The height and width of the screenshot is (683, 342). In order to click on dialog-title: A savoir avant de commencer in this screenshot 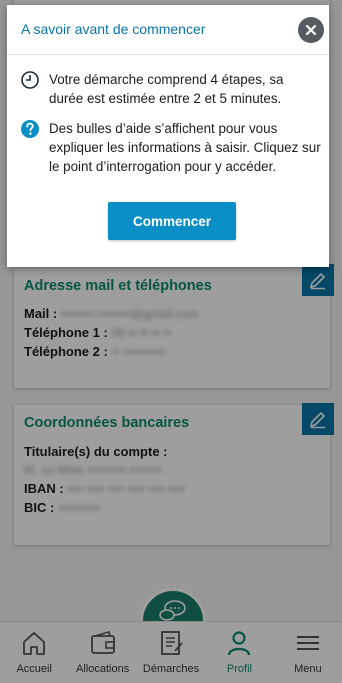, I will do `click(113, 29)`.